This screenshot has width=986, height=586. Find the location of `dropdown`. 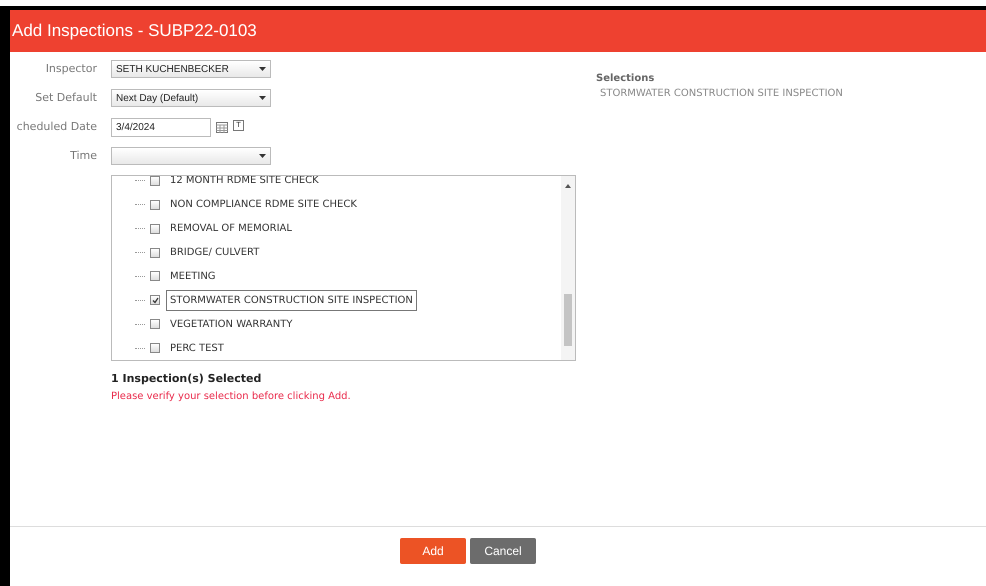

dropdown is located at coordinates (191, 156).